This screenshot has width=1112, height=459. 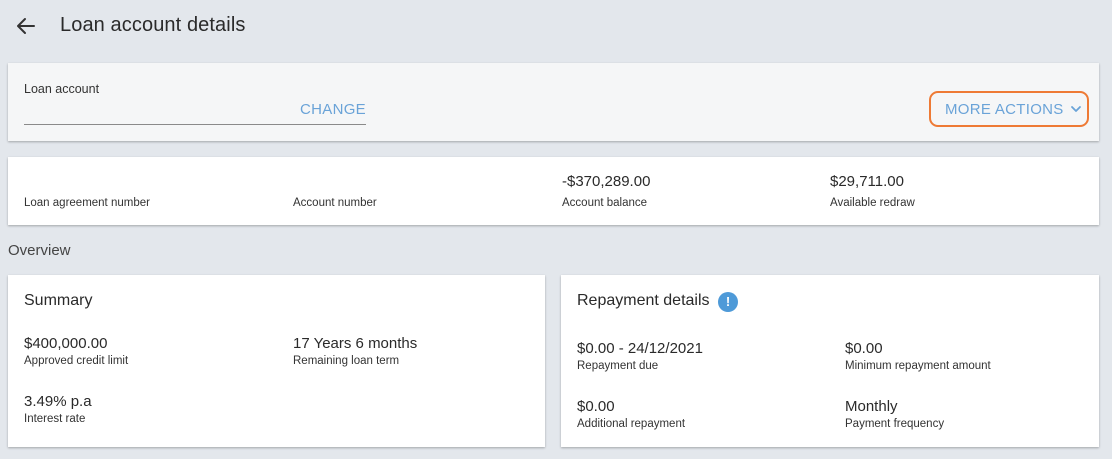 What do you see at coordinates (960, 191) in the screenshot?
I see `available-redraw: $29,711.00 Available redraw` at bounding box center [960, 191].